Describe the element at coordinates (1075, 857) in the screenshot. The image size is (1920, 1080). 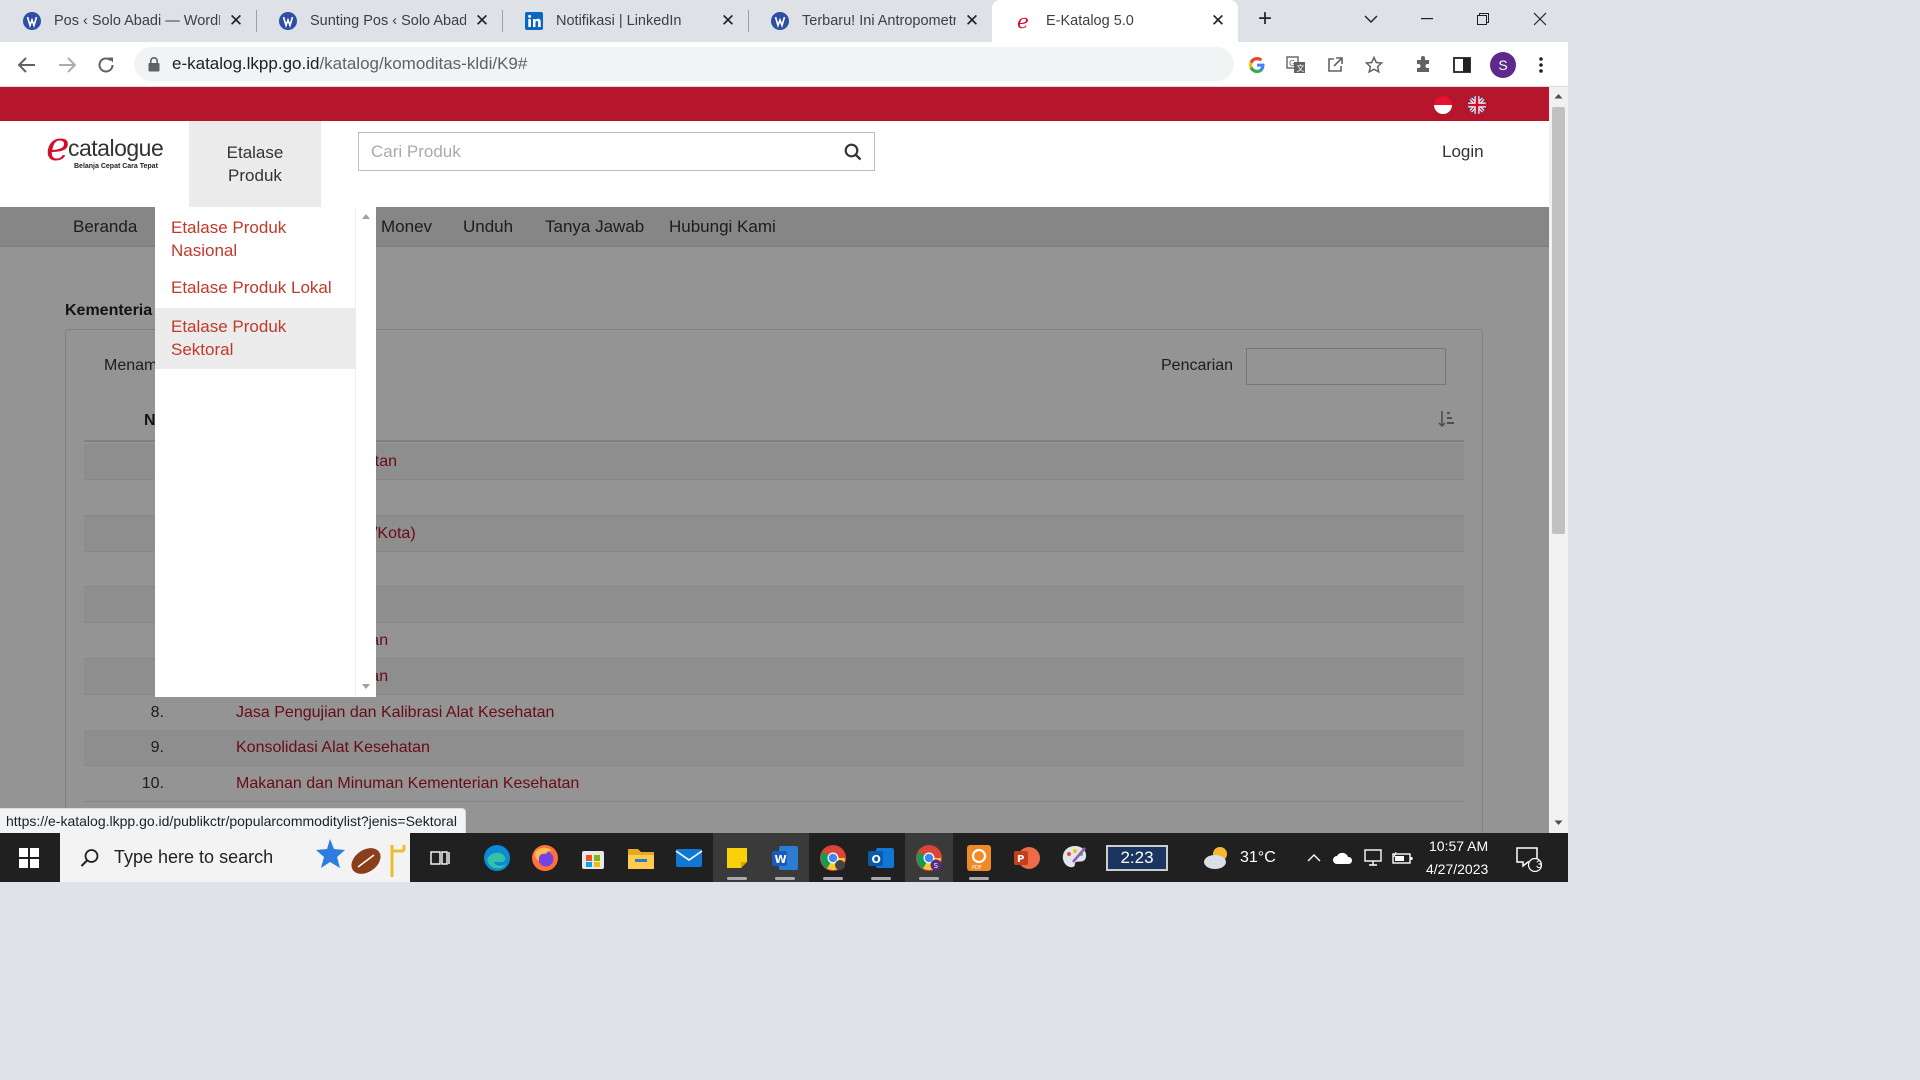
I see `paint-icon` at that location.